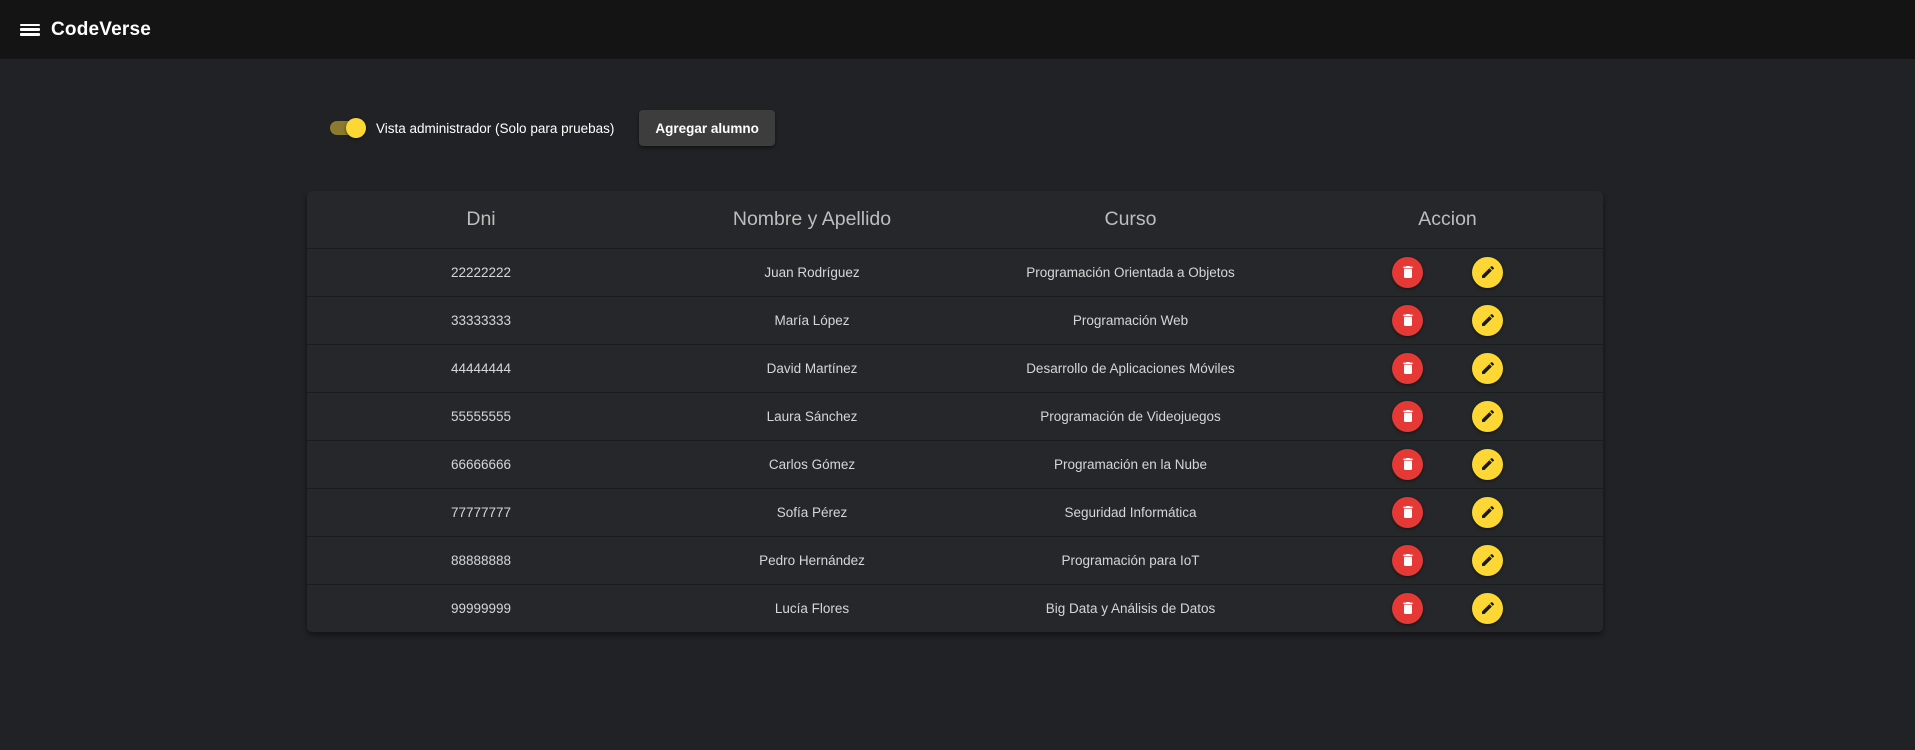 The width and height of the screenshot is (1915, 750). I want to click on table-row: 33333333 María López Programación Web, so click(955, 320).